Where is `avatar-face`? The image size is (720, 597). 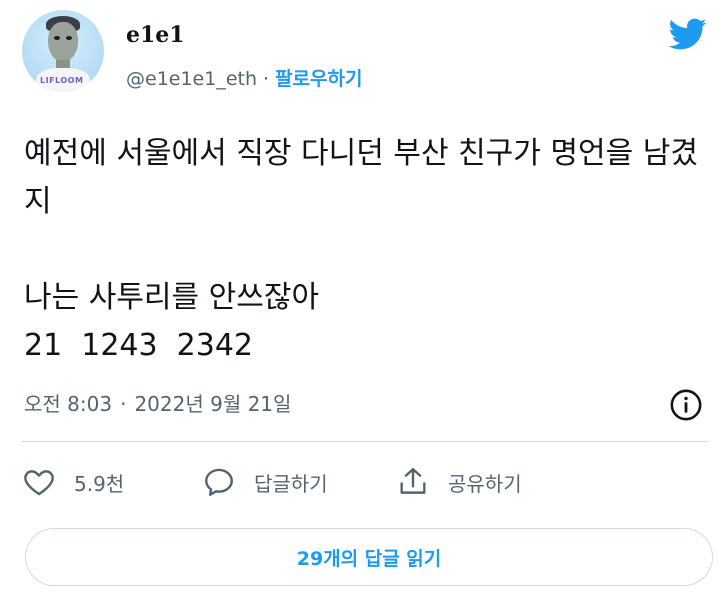 avatar-face is located at coordinates (63, 42).